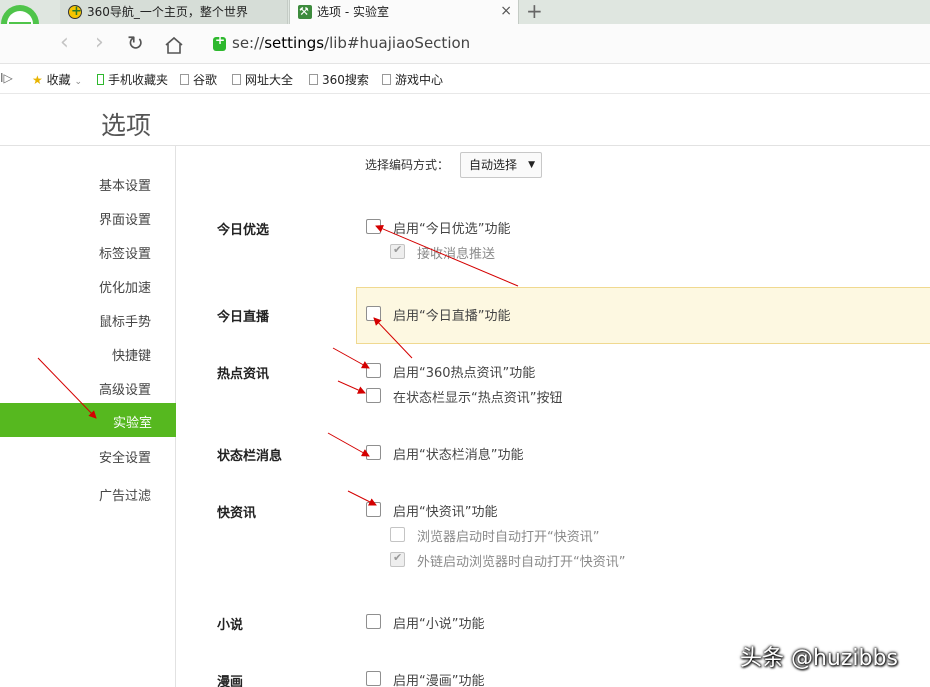 This screenshot has width=930, height=687. Describe the element at coordinates (138, 80) in the screenshot. I see `bookmark-label: 手机收藏夹` at that location.